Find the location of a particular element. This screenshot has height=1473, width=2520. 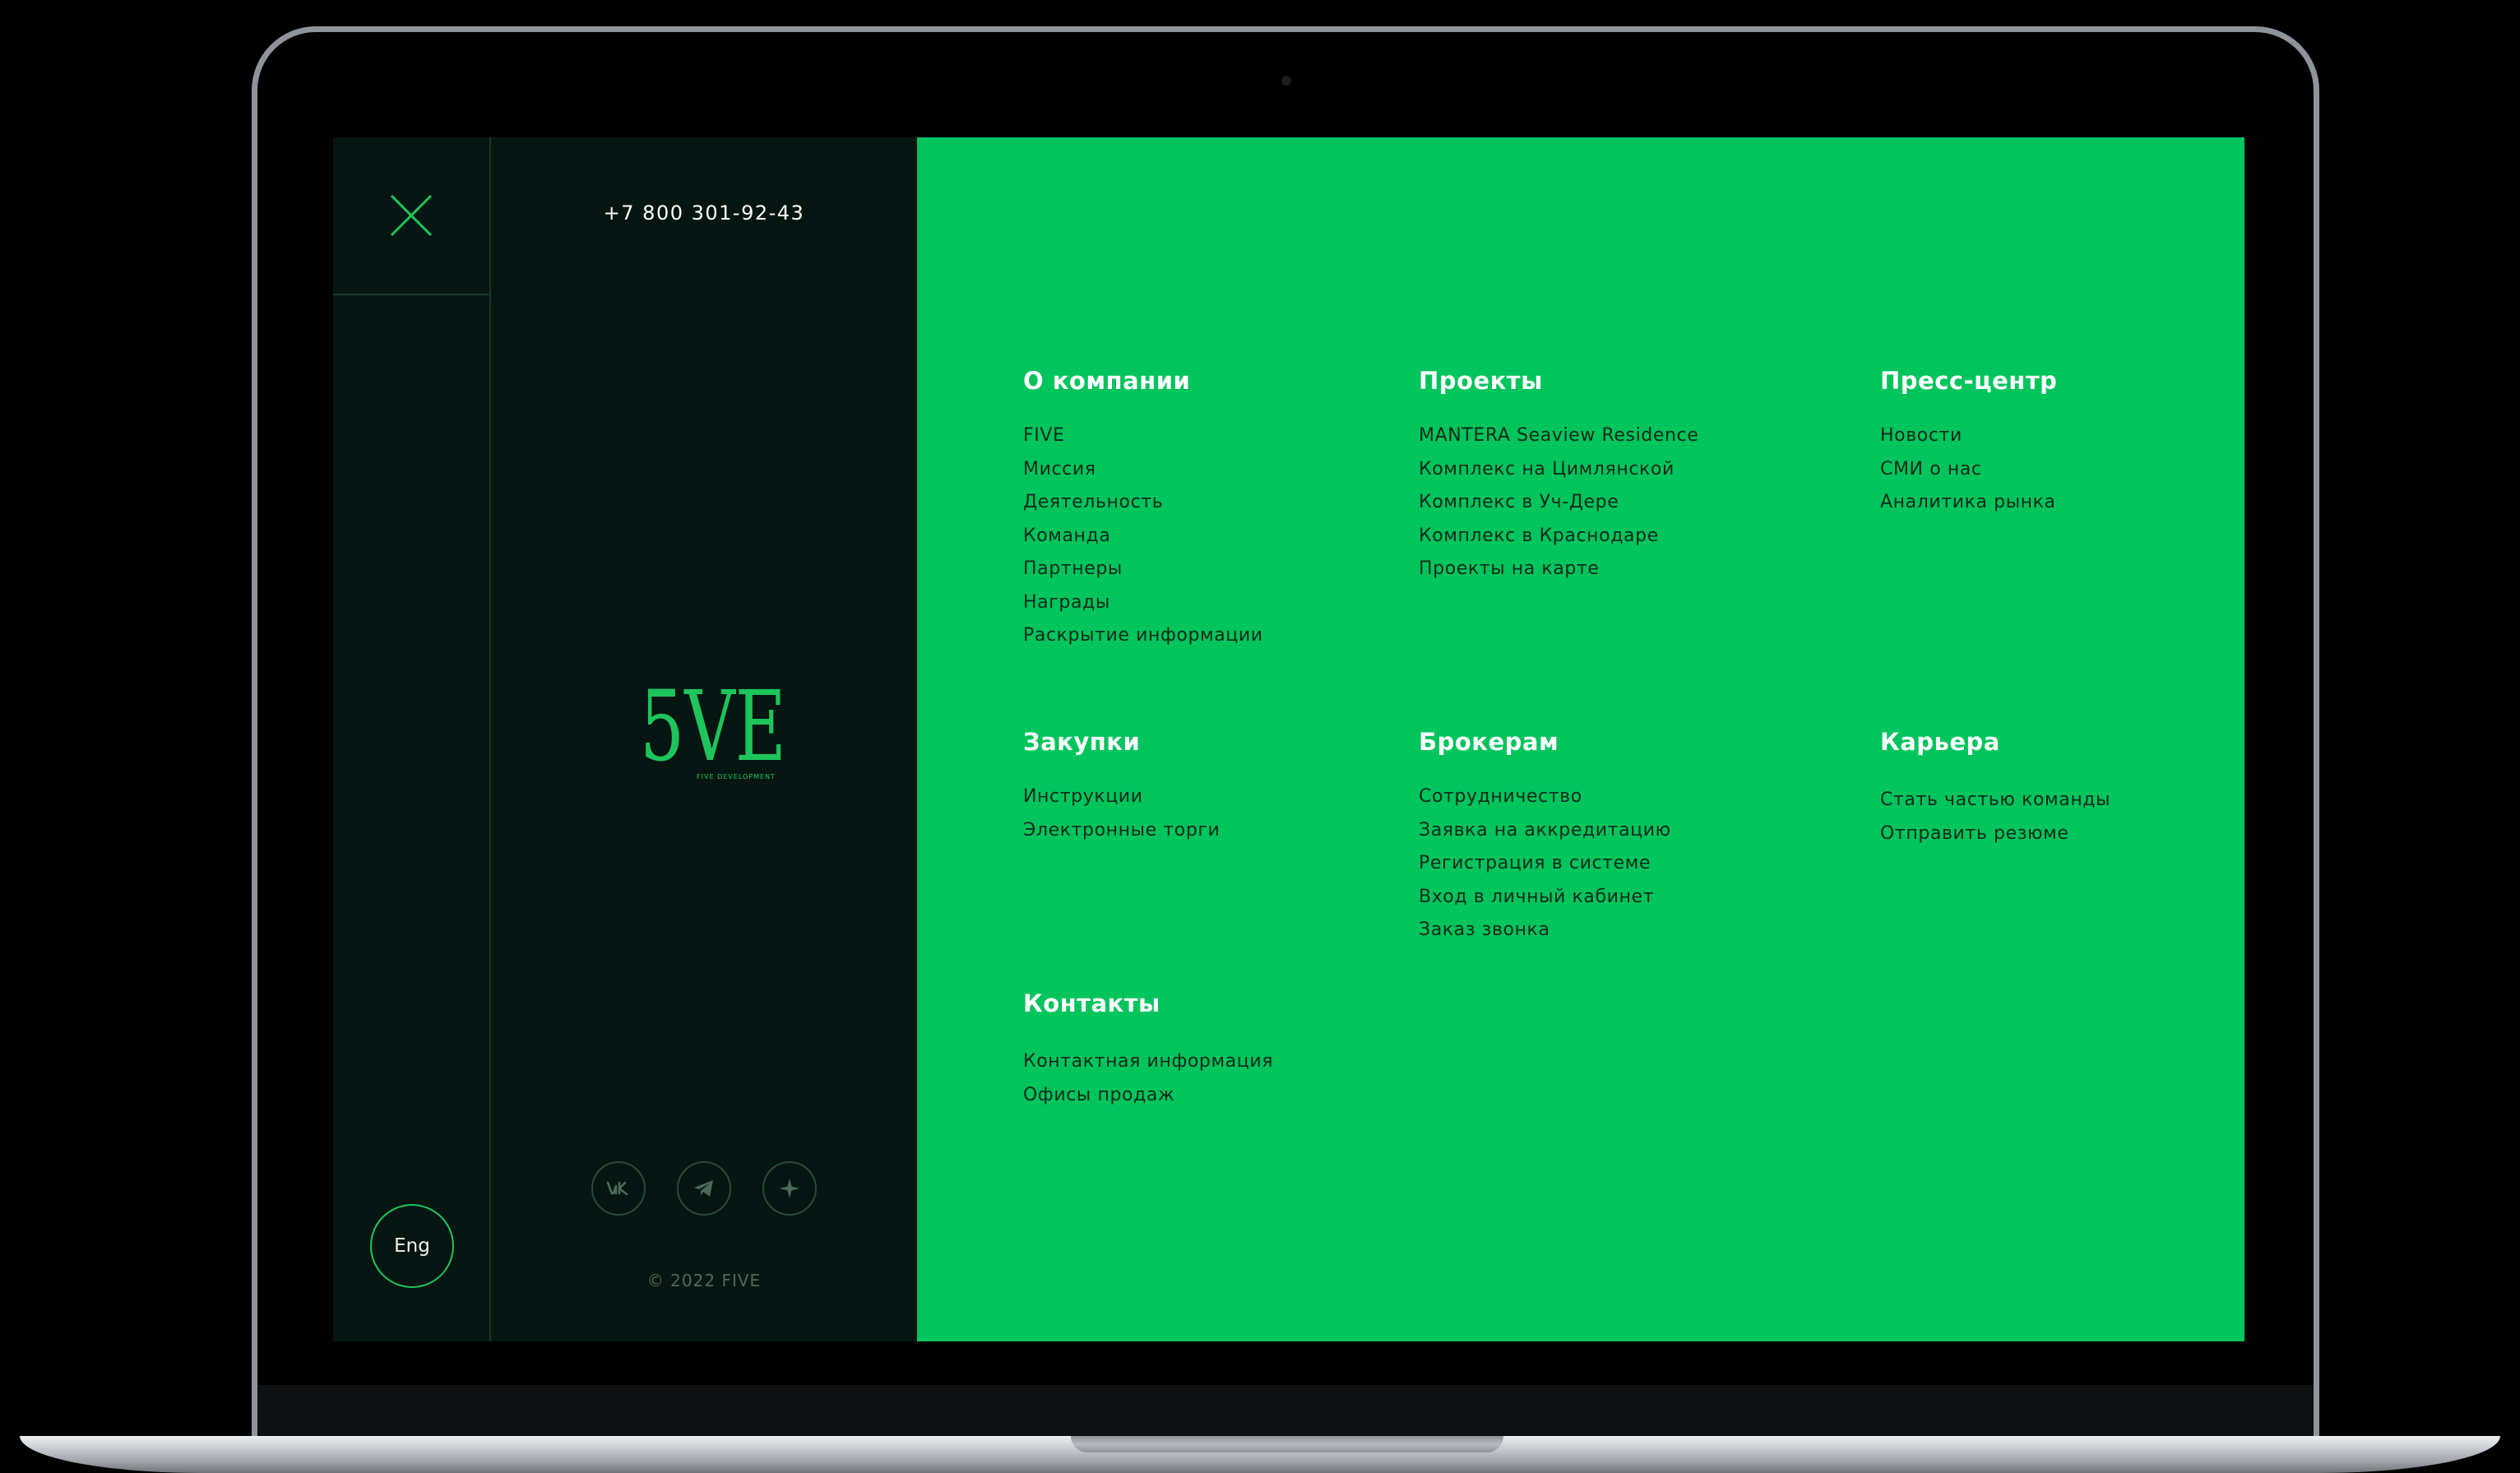

menu-list-press: Новости СМИ о нас Аналитика рынка is located at coordinates (1968, 469).